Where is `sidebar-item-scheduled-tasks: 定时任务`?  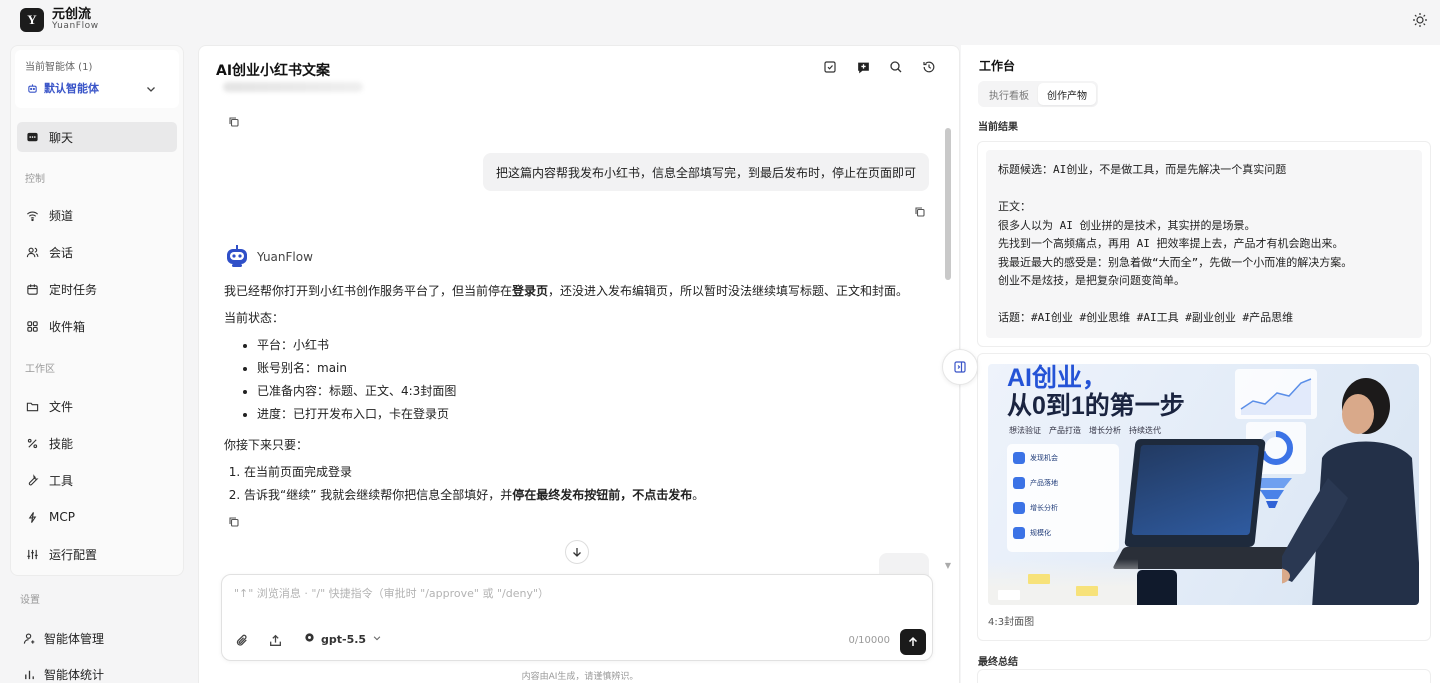 sidebar-item-scheduled-tasks: 定时任务 is located at coordinates (97, 289).